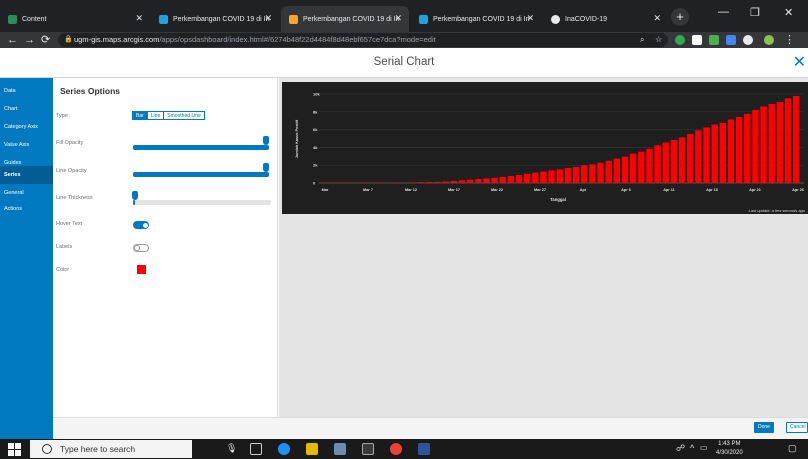 The height and width of the screenshot is (459, 808). I want to click on tab-perkembangan-1: Perkembangan COVID 19 di In ✕, so click(215, 19).